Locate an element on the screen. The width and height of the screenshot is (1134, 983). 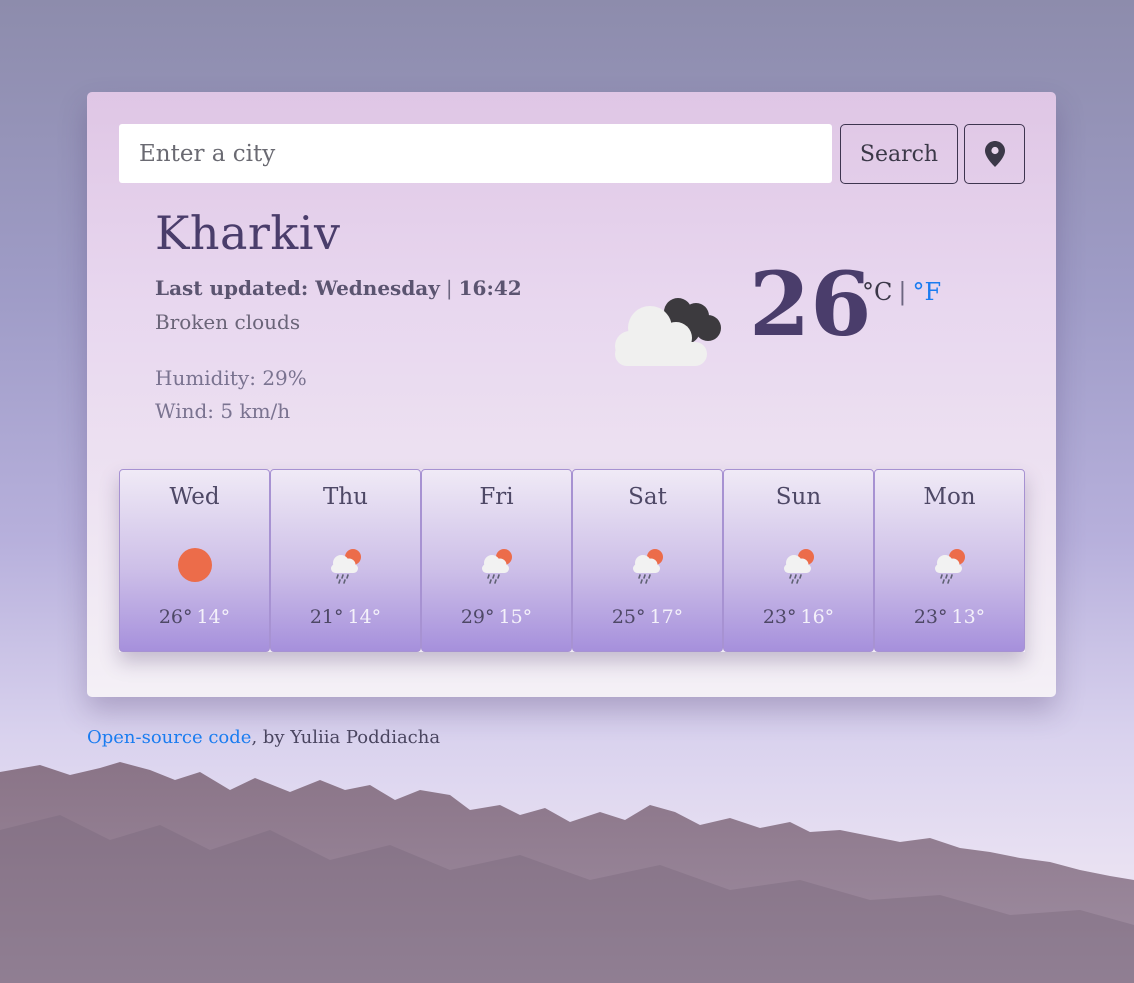
weather-description: Broken clouds is located at coordinates (228, 322).